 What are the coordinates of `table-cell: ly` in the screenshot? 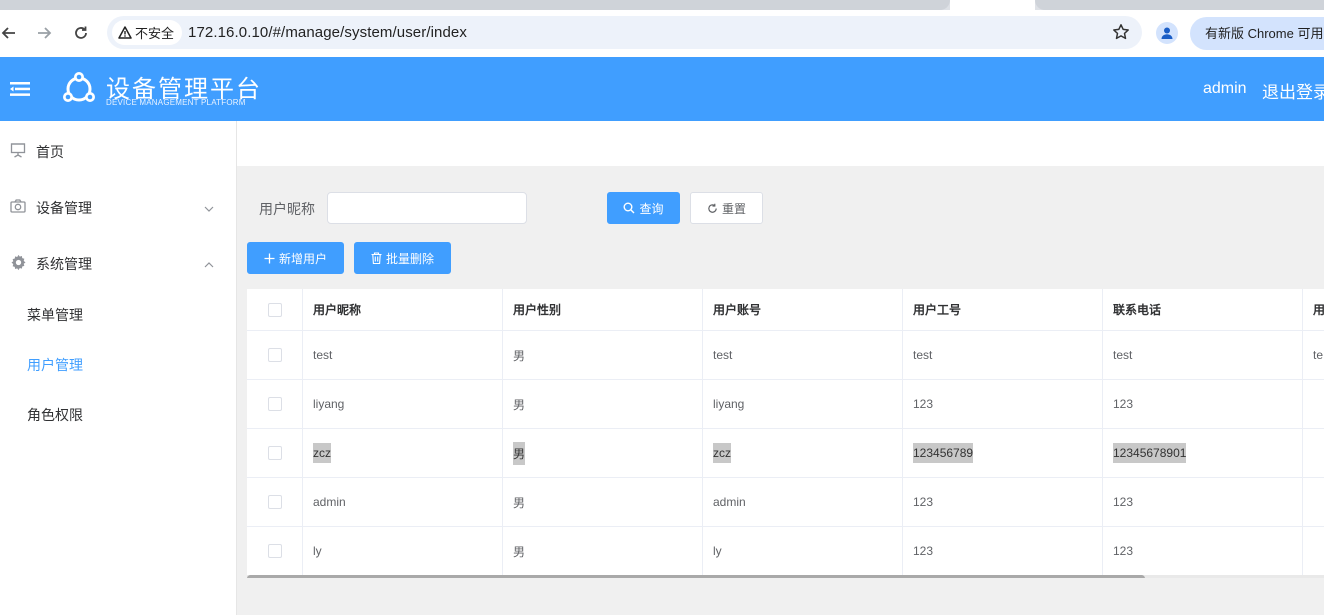 It's located at (403, 551).